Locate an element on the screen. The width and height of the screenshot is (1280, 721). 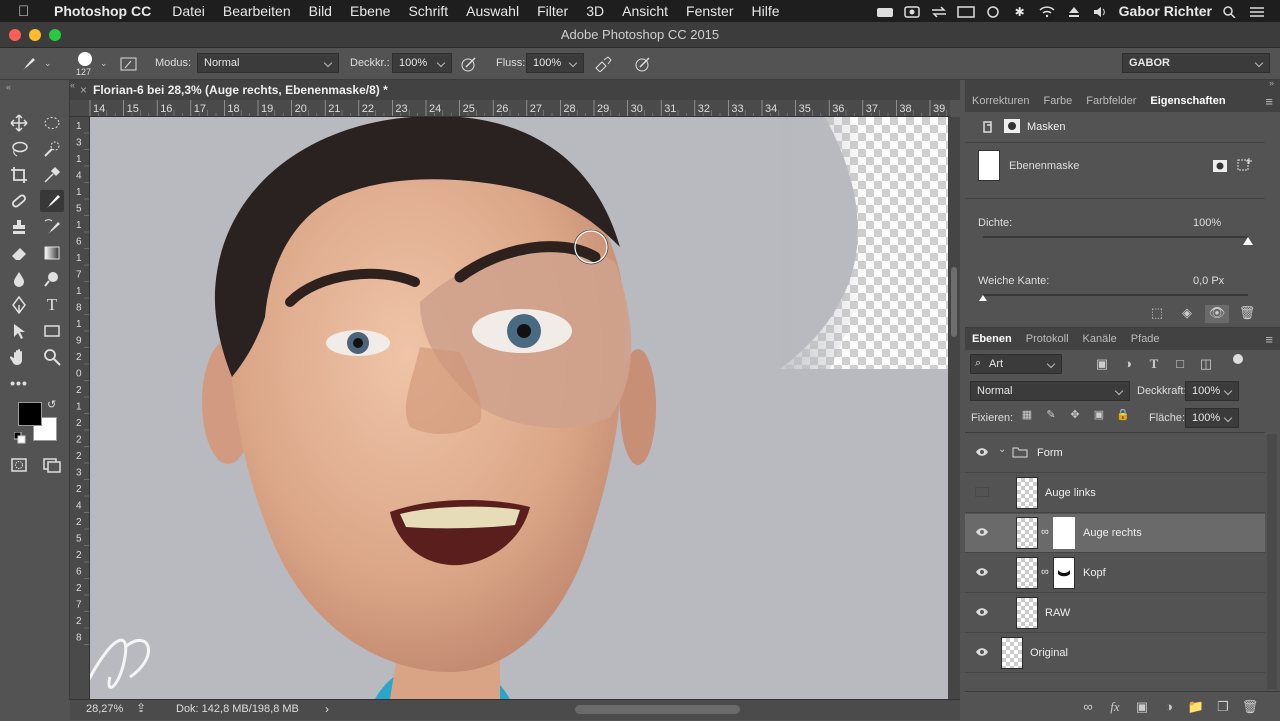
gradient-tool-icon is located at coordinates (52, 253).